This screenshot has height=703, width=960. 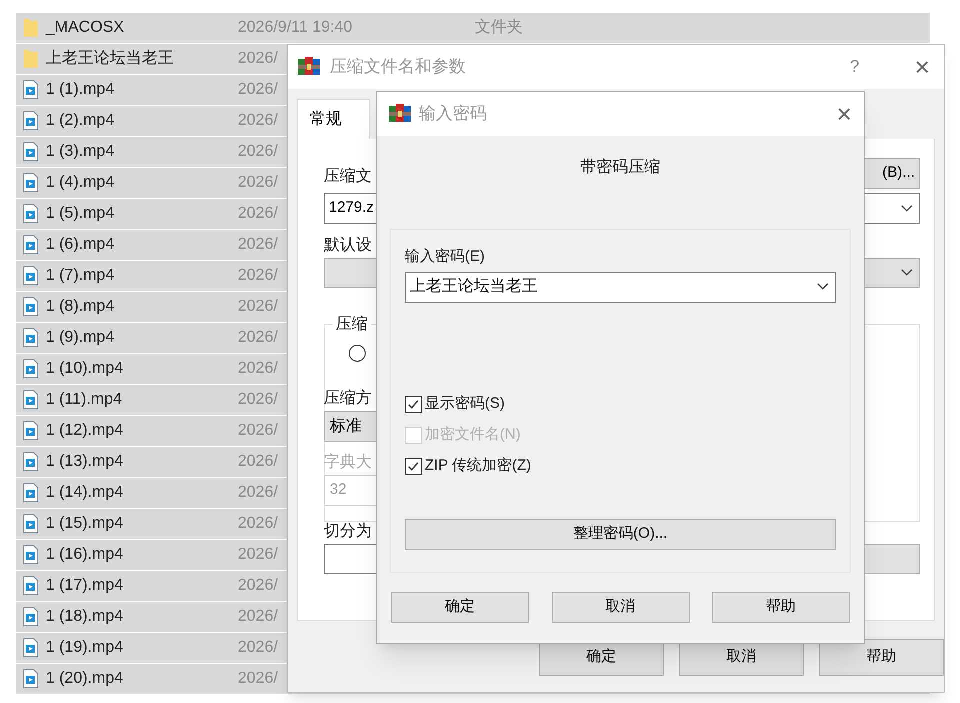 What do you see at coordinates (460, 607) in the screenshot?
I see `dialog-button: 确定` at bounding box center [460, 607].